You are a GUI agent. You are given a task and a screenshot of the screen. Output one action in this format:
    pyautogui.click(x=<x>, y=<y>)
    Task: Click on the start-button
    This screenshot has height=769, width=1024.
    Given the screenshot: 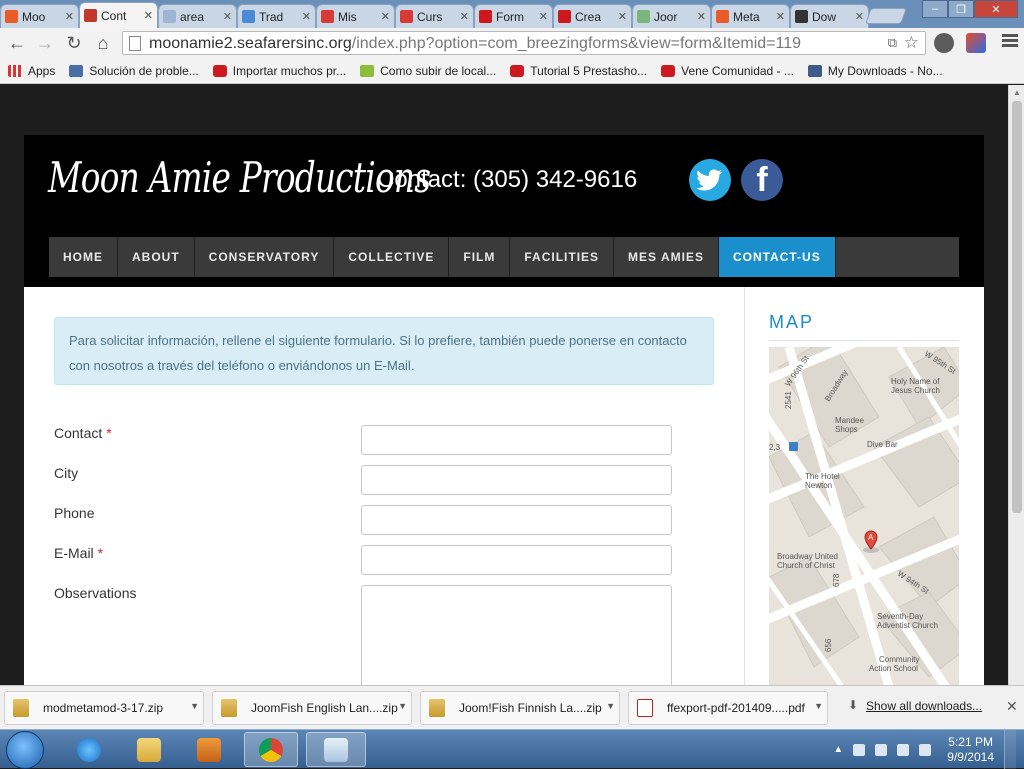 What is the action you would take?
    pyautogui.click(x=25, y=750)
    